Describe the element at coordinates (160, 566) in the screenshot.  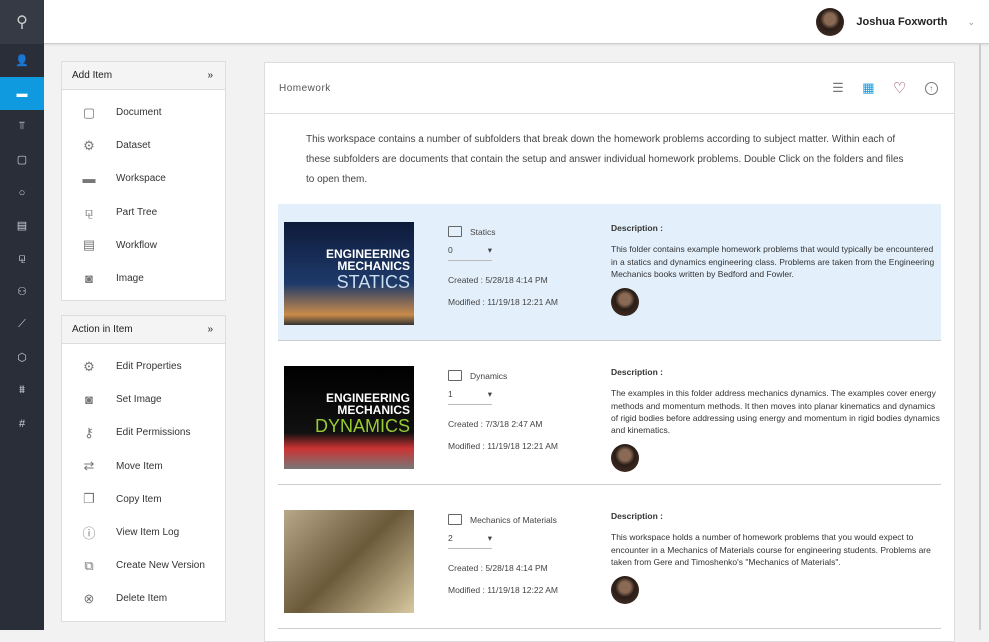
I see `menu-item-label: Create New Version` at that location.